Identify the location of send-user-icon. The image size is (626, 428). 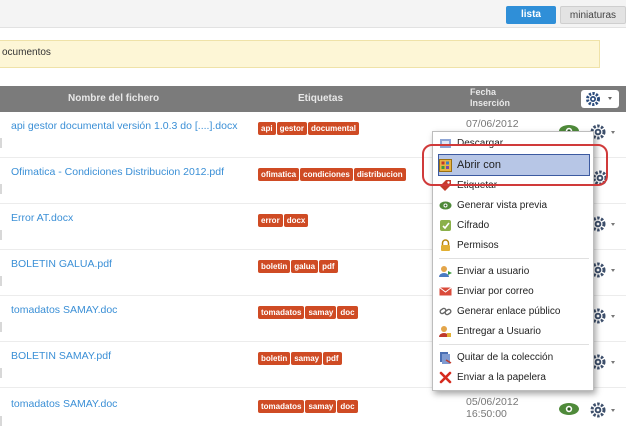
(445, 271).